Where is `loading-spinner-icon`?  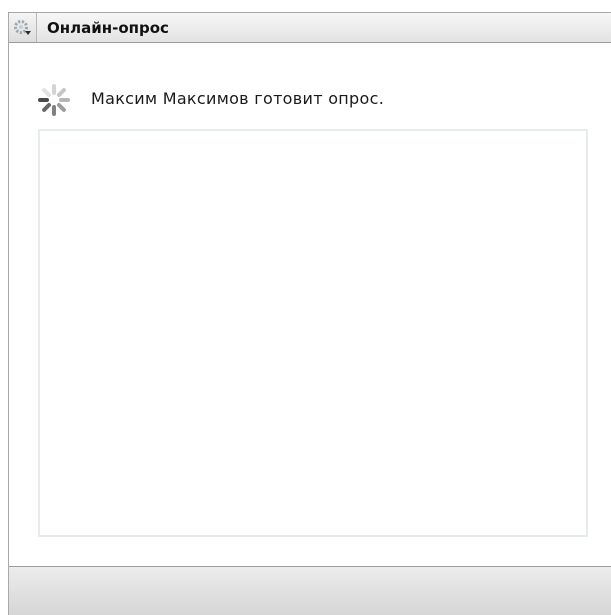
loading-spinner-icon is located at coordinates (54, 100).